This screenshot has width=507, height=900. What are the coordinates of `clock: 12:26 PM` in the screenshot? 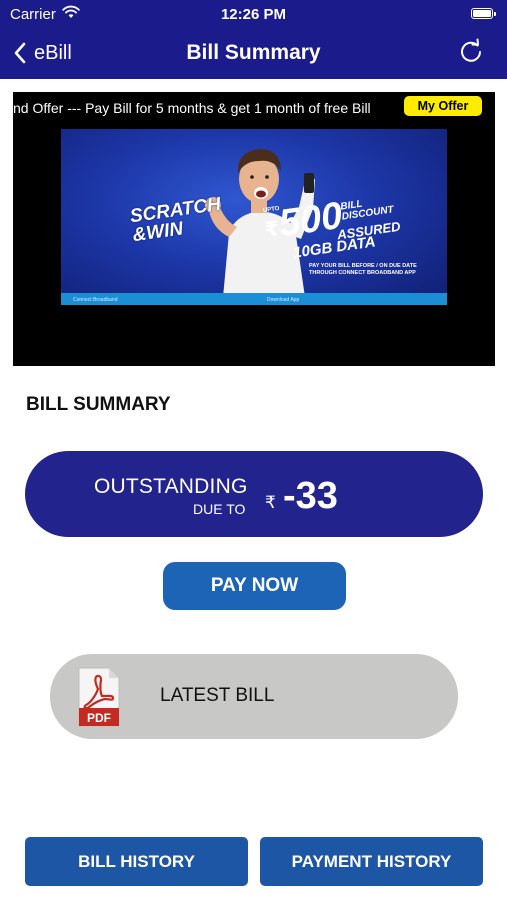 It's located at (253, 14).